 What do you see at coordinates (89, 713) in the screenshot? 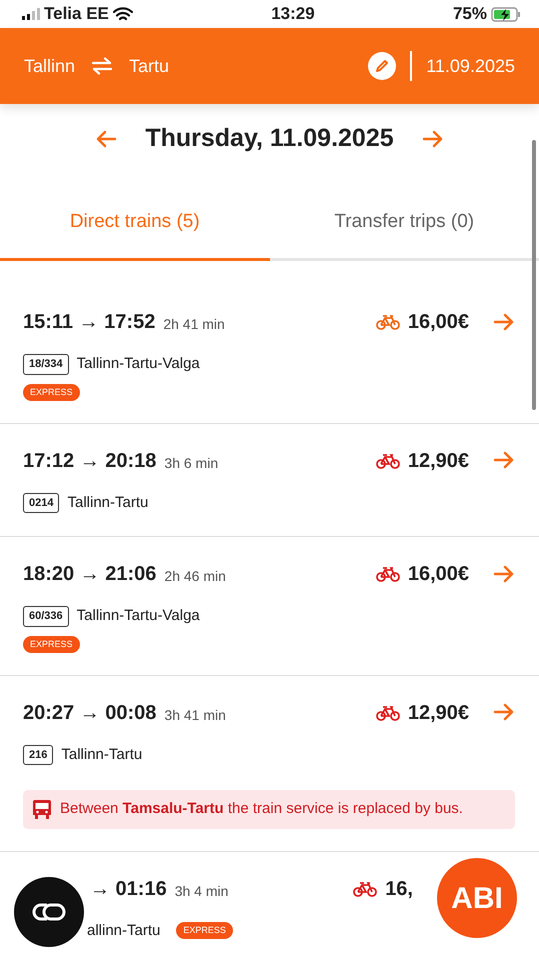
I see `trip-times: 20:27 → 00:08` at bounding box center [89, 713].